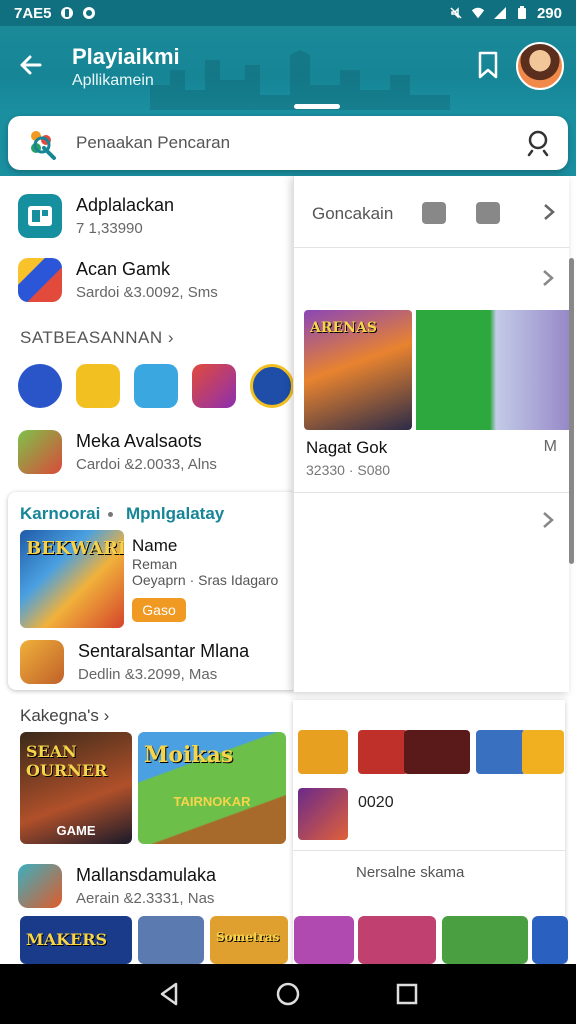 Image resolution: width=576 pixels, height=1024 pixels. Describe the element at coordinates (205, 580) in the screenshot. I see `featured-detail: Oeyaprn · Sras Idagaro` at that location.